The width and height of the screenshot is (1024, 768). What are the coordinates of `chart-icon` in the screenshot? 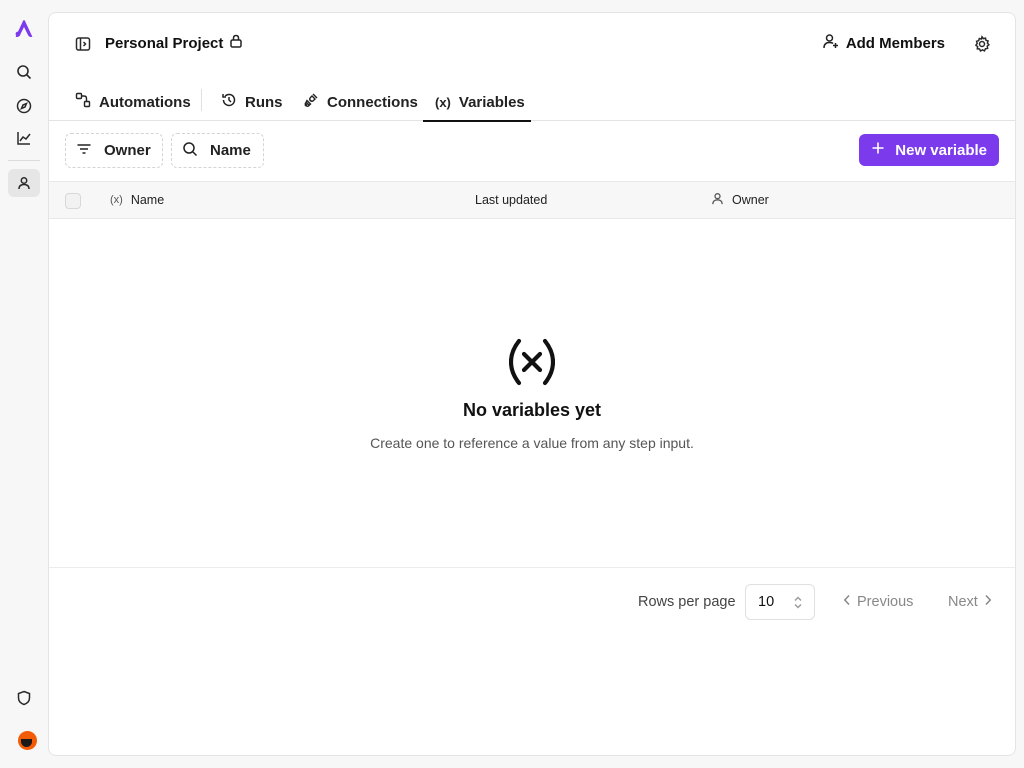 It's located at (24, 138).